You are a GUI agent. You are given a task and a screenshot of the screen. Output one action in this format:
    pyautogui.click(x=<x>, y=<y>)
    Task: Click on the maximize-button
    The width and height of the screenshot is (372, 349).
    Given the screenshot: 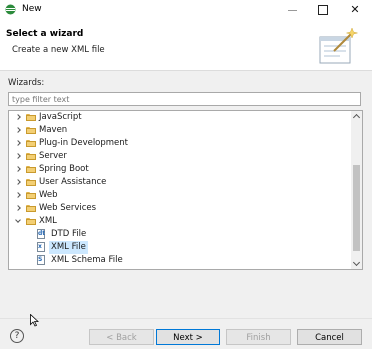 What is the action you would take?
    pyautogui.click(x=323, y=10)
    